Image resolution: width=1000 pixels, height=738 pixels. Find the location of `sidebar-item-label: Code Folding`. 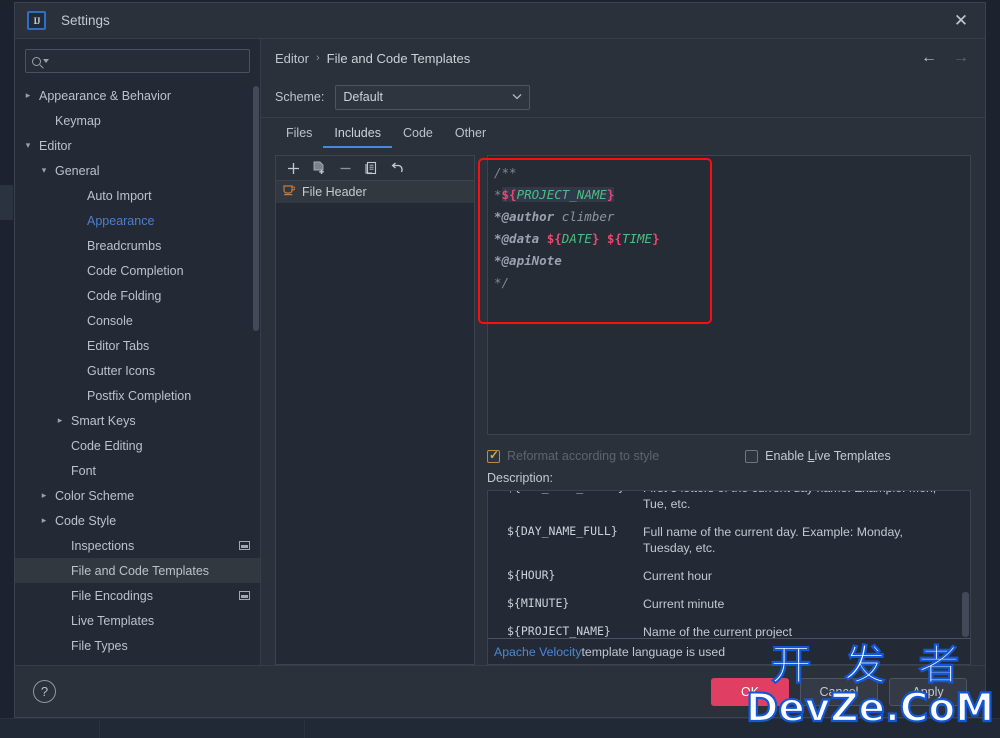

sidebar-item-label: Code Folding is located at coordinates (124, 295).